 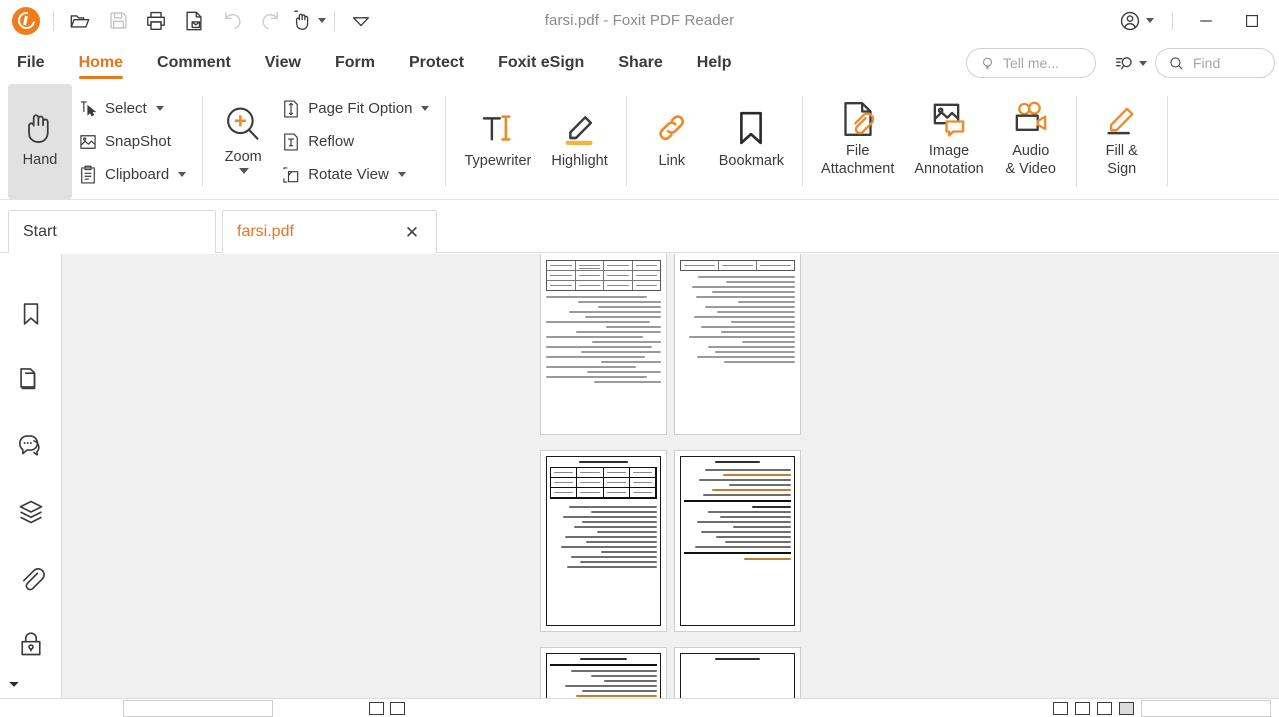 I want to click on sidebar-item-layers, so click(x=31, y=512).